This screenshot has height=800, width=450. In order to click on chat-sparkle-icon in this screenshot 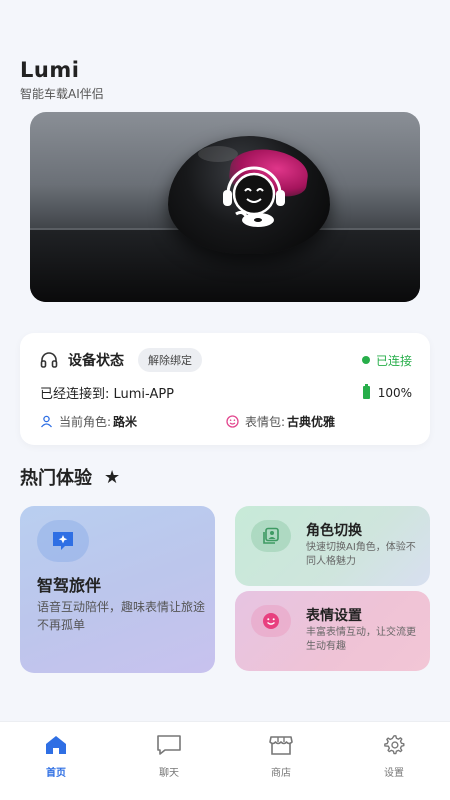, I will do `click(63, 541)`.